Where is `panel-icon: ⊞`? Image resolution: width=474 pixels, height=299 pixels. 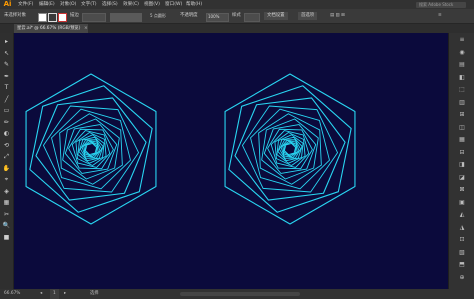 panel-icon: ⊞ is located at coordinates (462, 115).